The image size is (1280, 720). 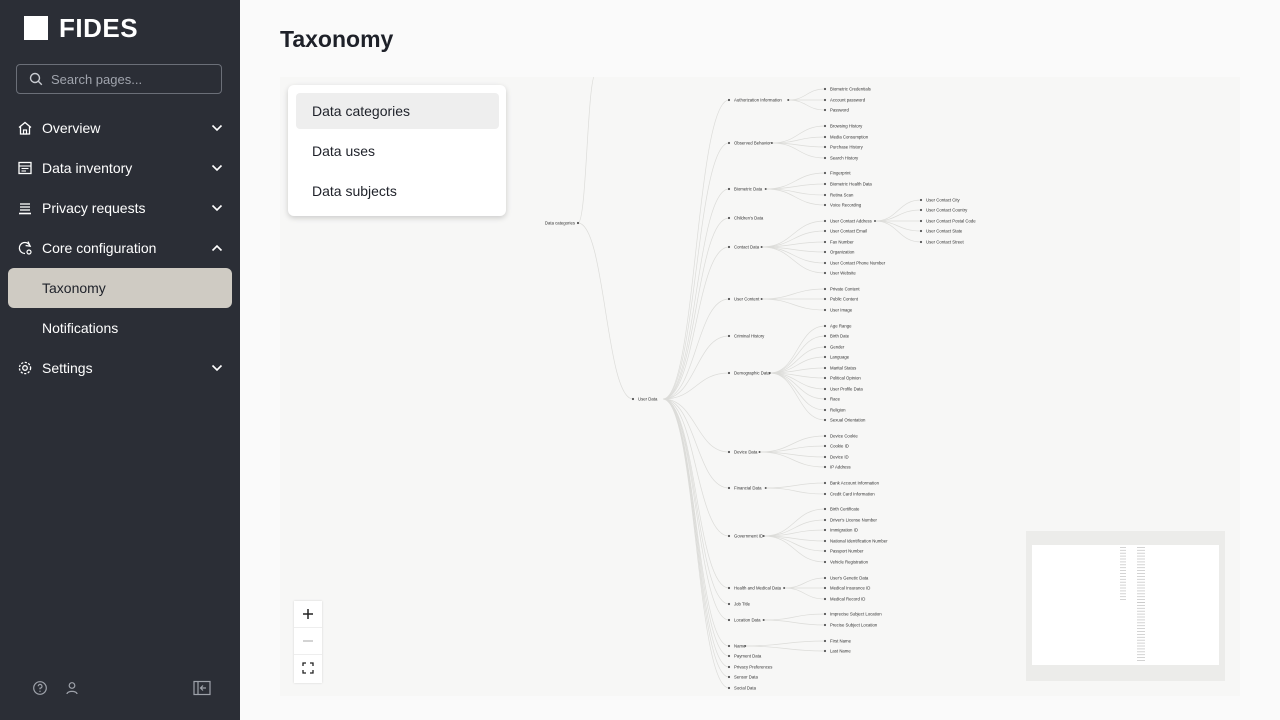 What do you see at coordinates (844, 100) in the screenshot?
I see `tree-node-leaf: Account password` at bounding box center [844, 100].